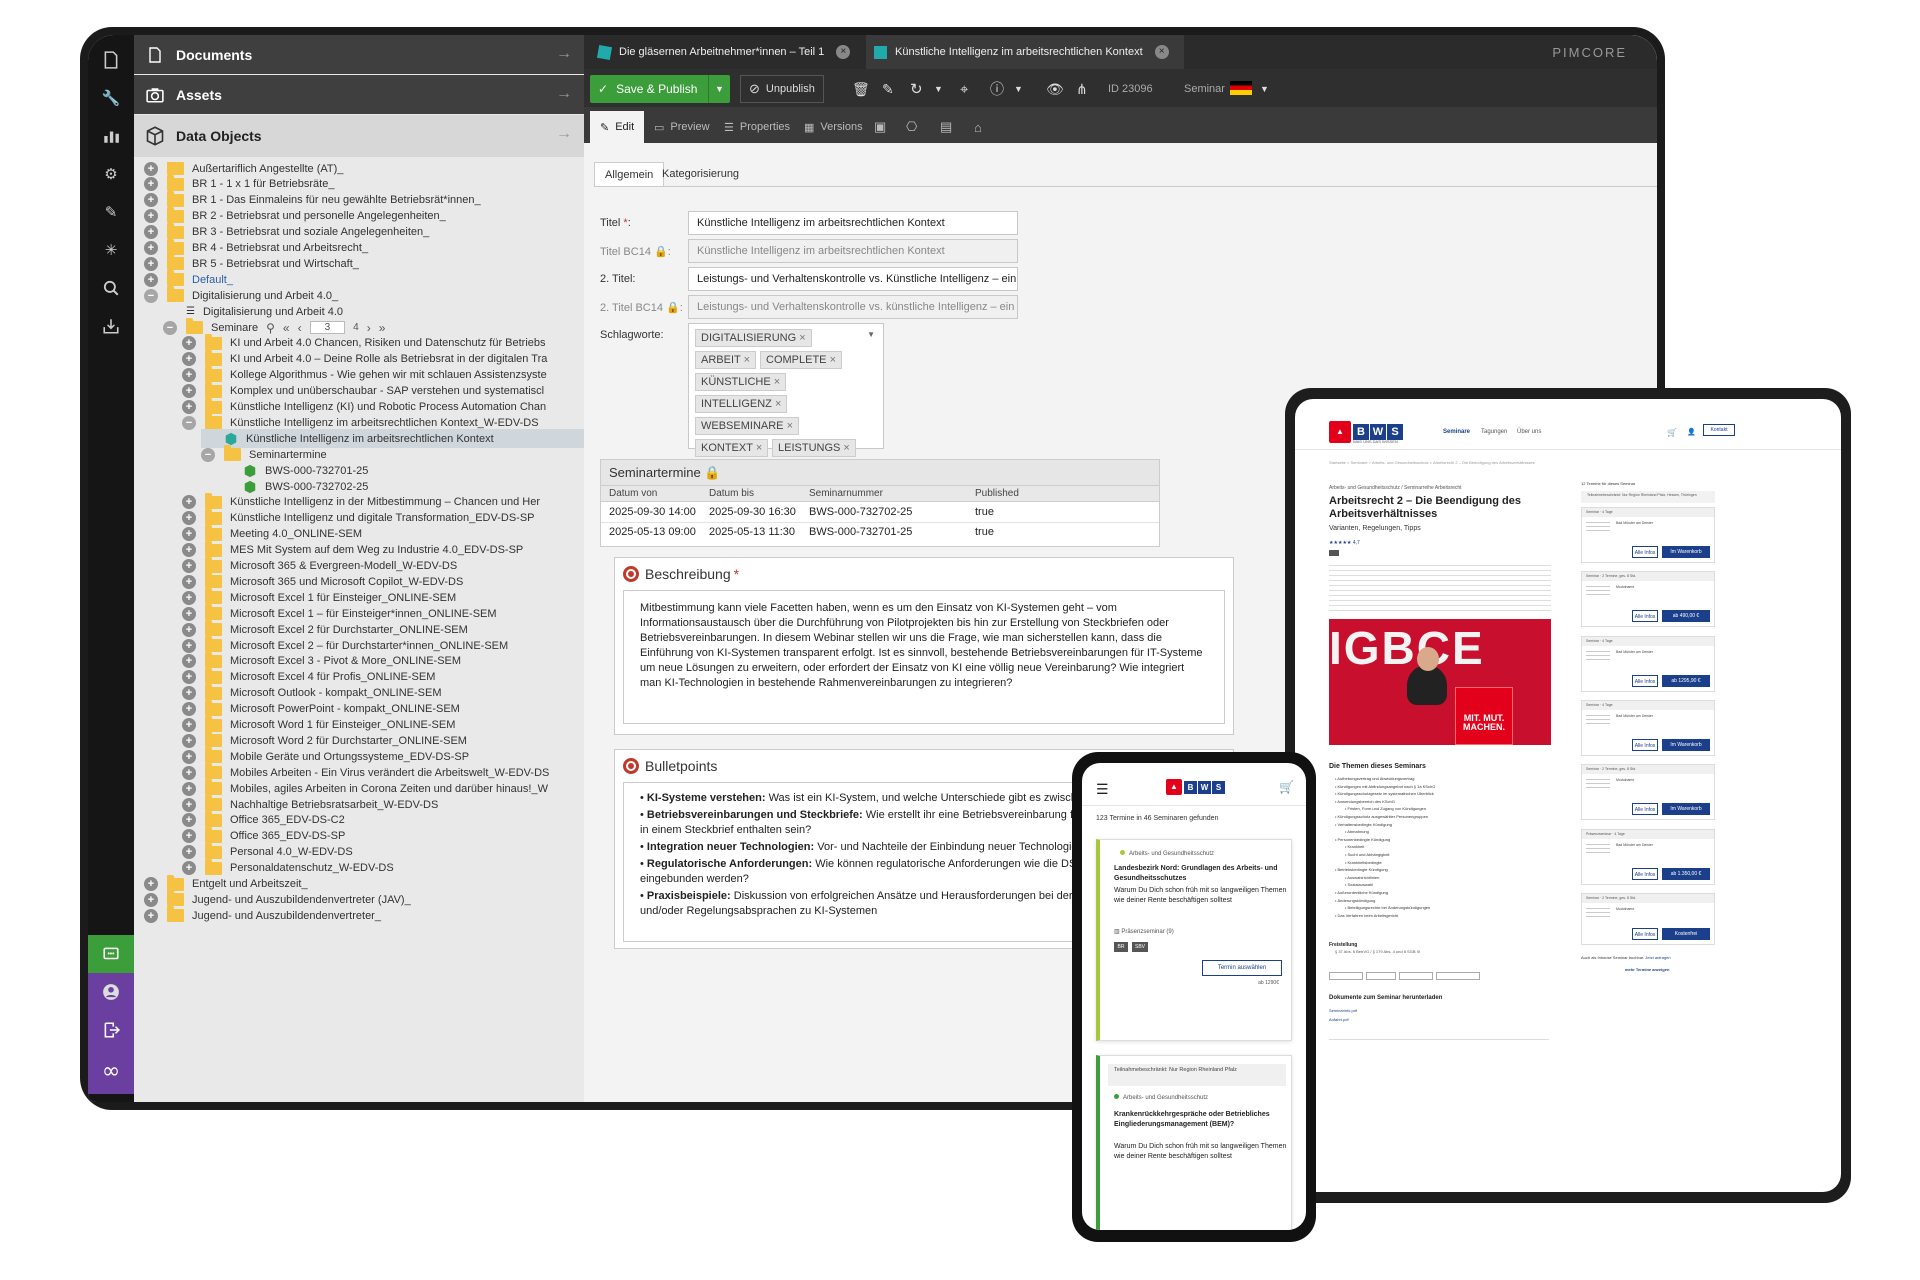 The image size is (1920, 1280). I want to click on contact-button: Kontakt, so click(1719, 430).